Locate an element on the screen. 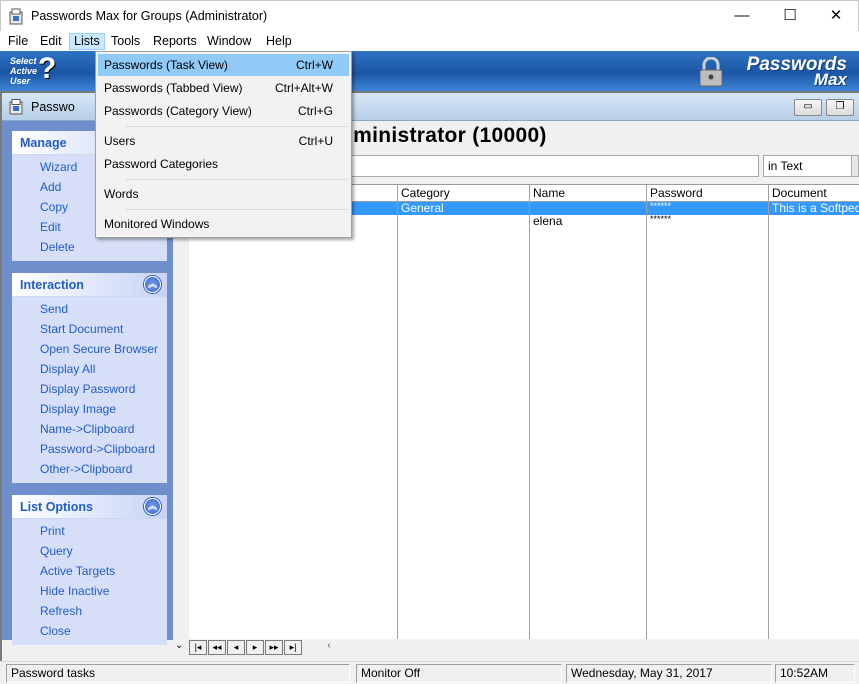 The image size is (859, 684). next-record-button: ▸ is located at coordinates (255, 647).